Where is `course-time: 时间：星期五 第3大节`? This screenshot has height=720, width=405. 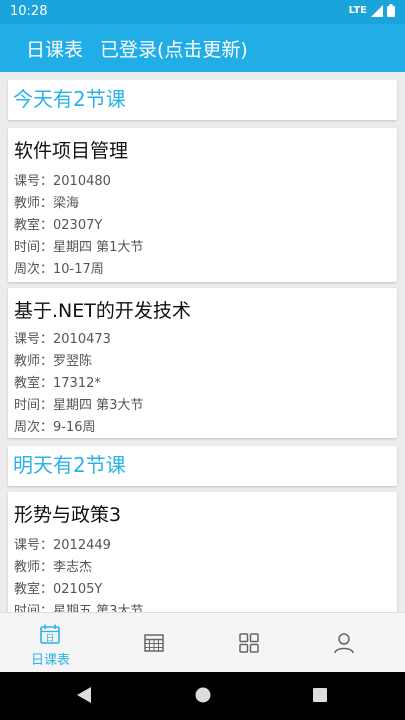 course-time: 时间：星期五 第3大节 is located at coordinates (79, 608).